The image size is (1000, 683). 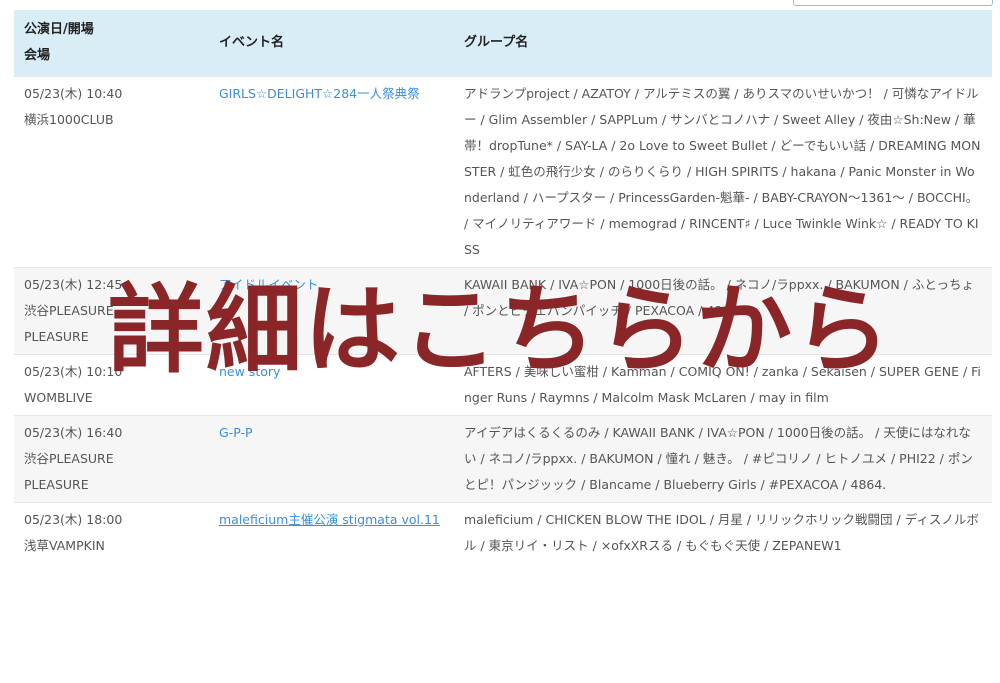 What do you see at coordinates (111, 172) in the screenshot?
I see `date-venue-cell: 05/23(木) 10:40 横浜1000CLUB` at bounding box center [111, 172].